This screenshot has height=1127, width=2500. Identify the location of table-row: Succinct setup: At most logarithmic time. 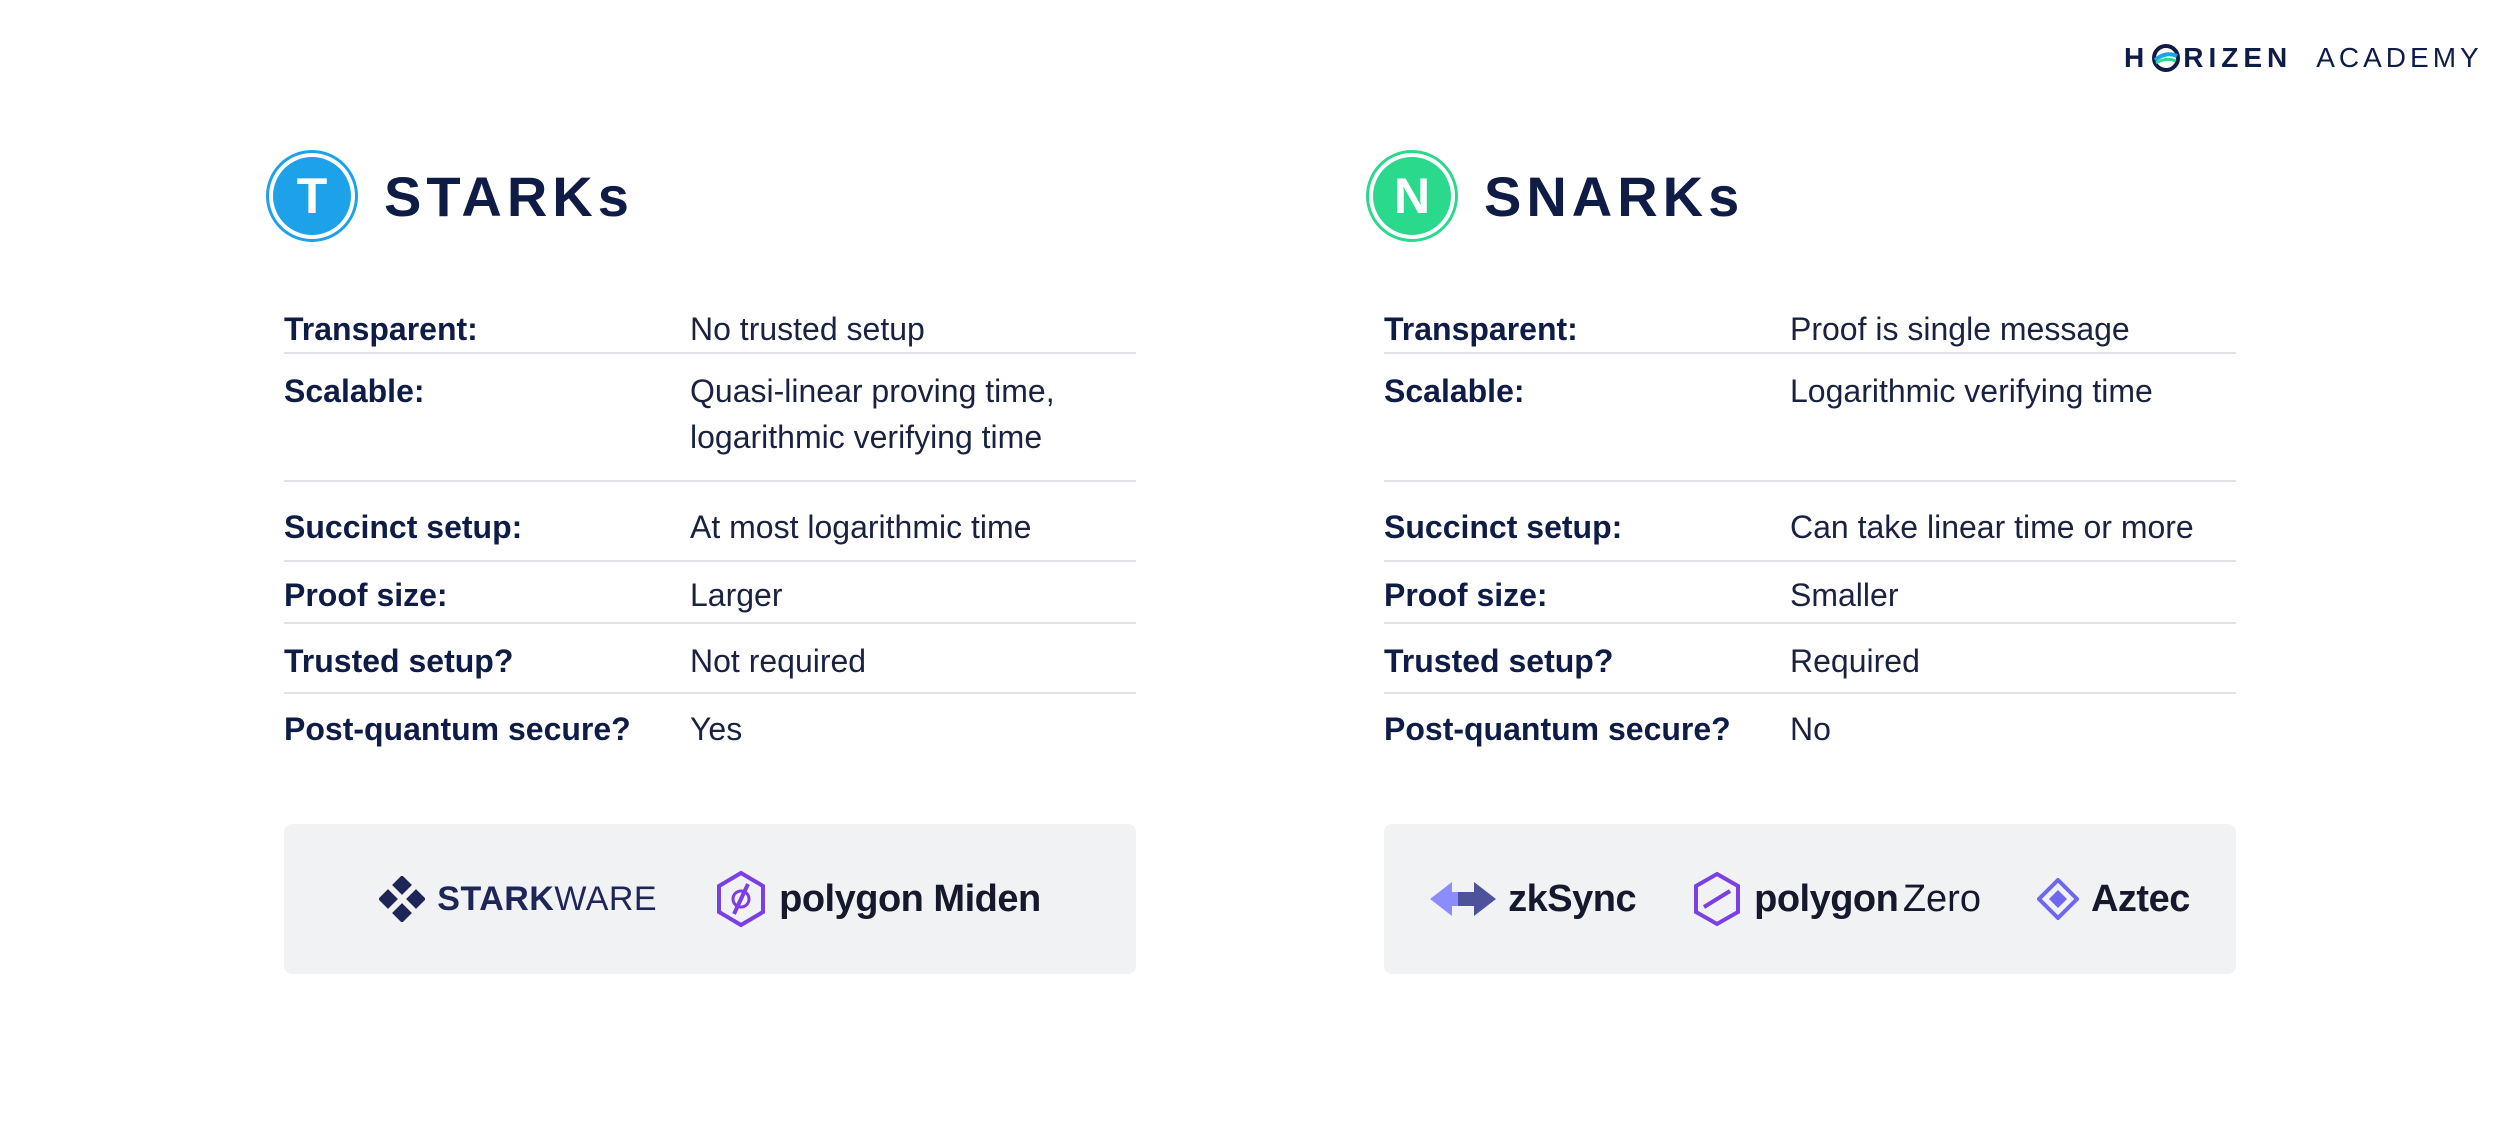
(710, 522).